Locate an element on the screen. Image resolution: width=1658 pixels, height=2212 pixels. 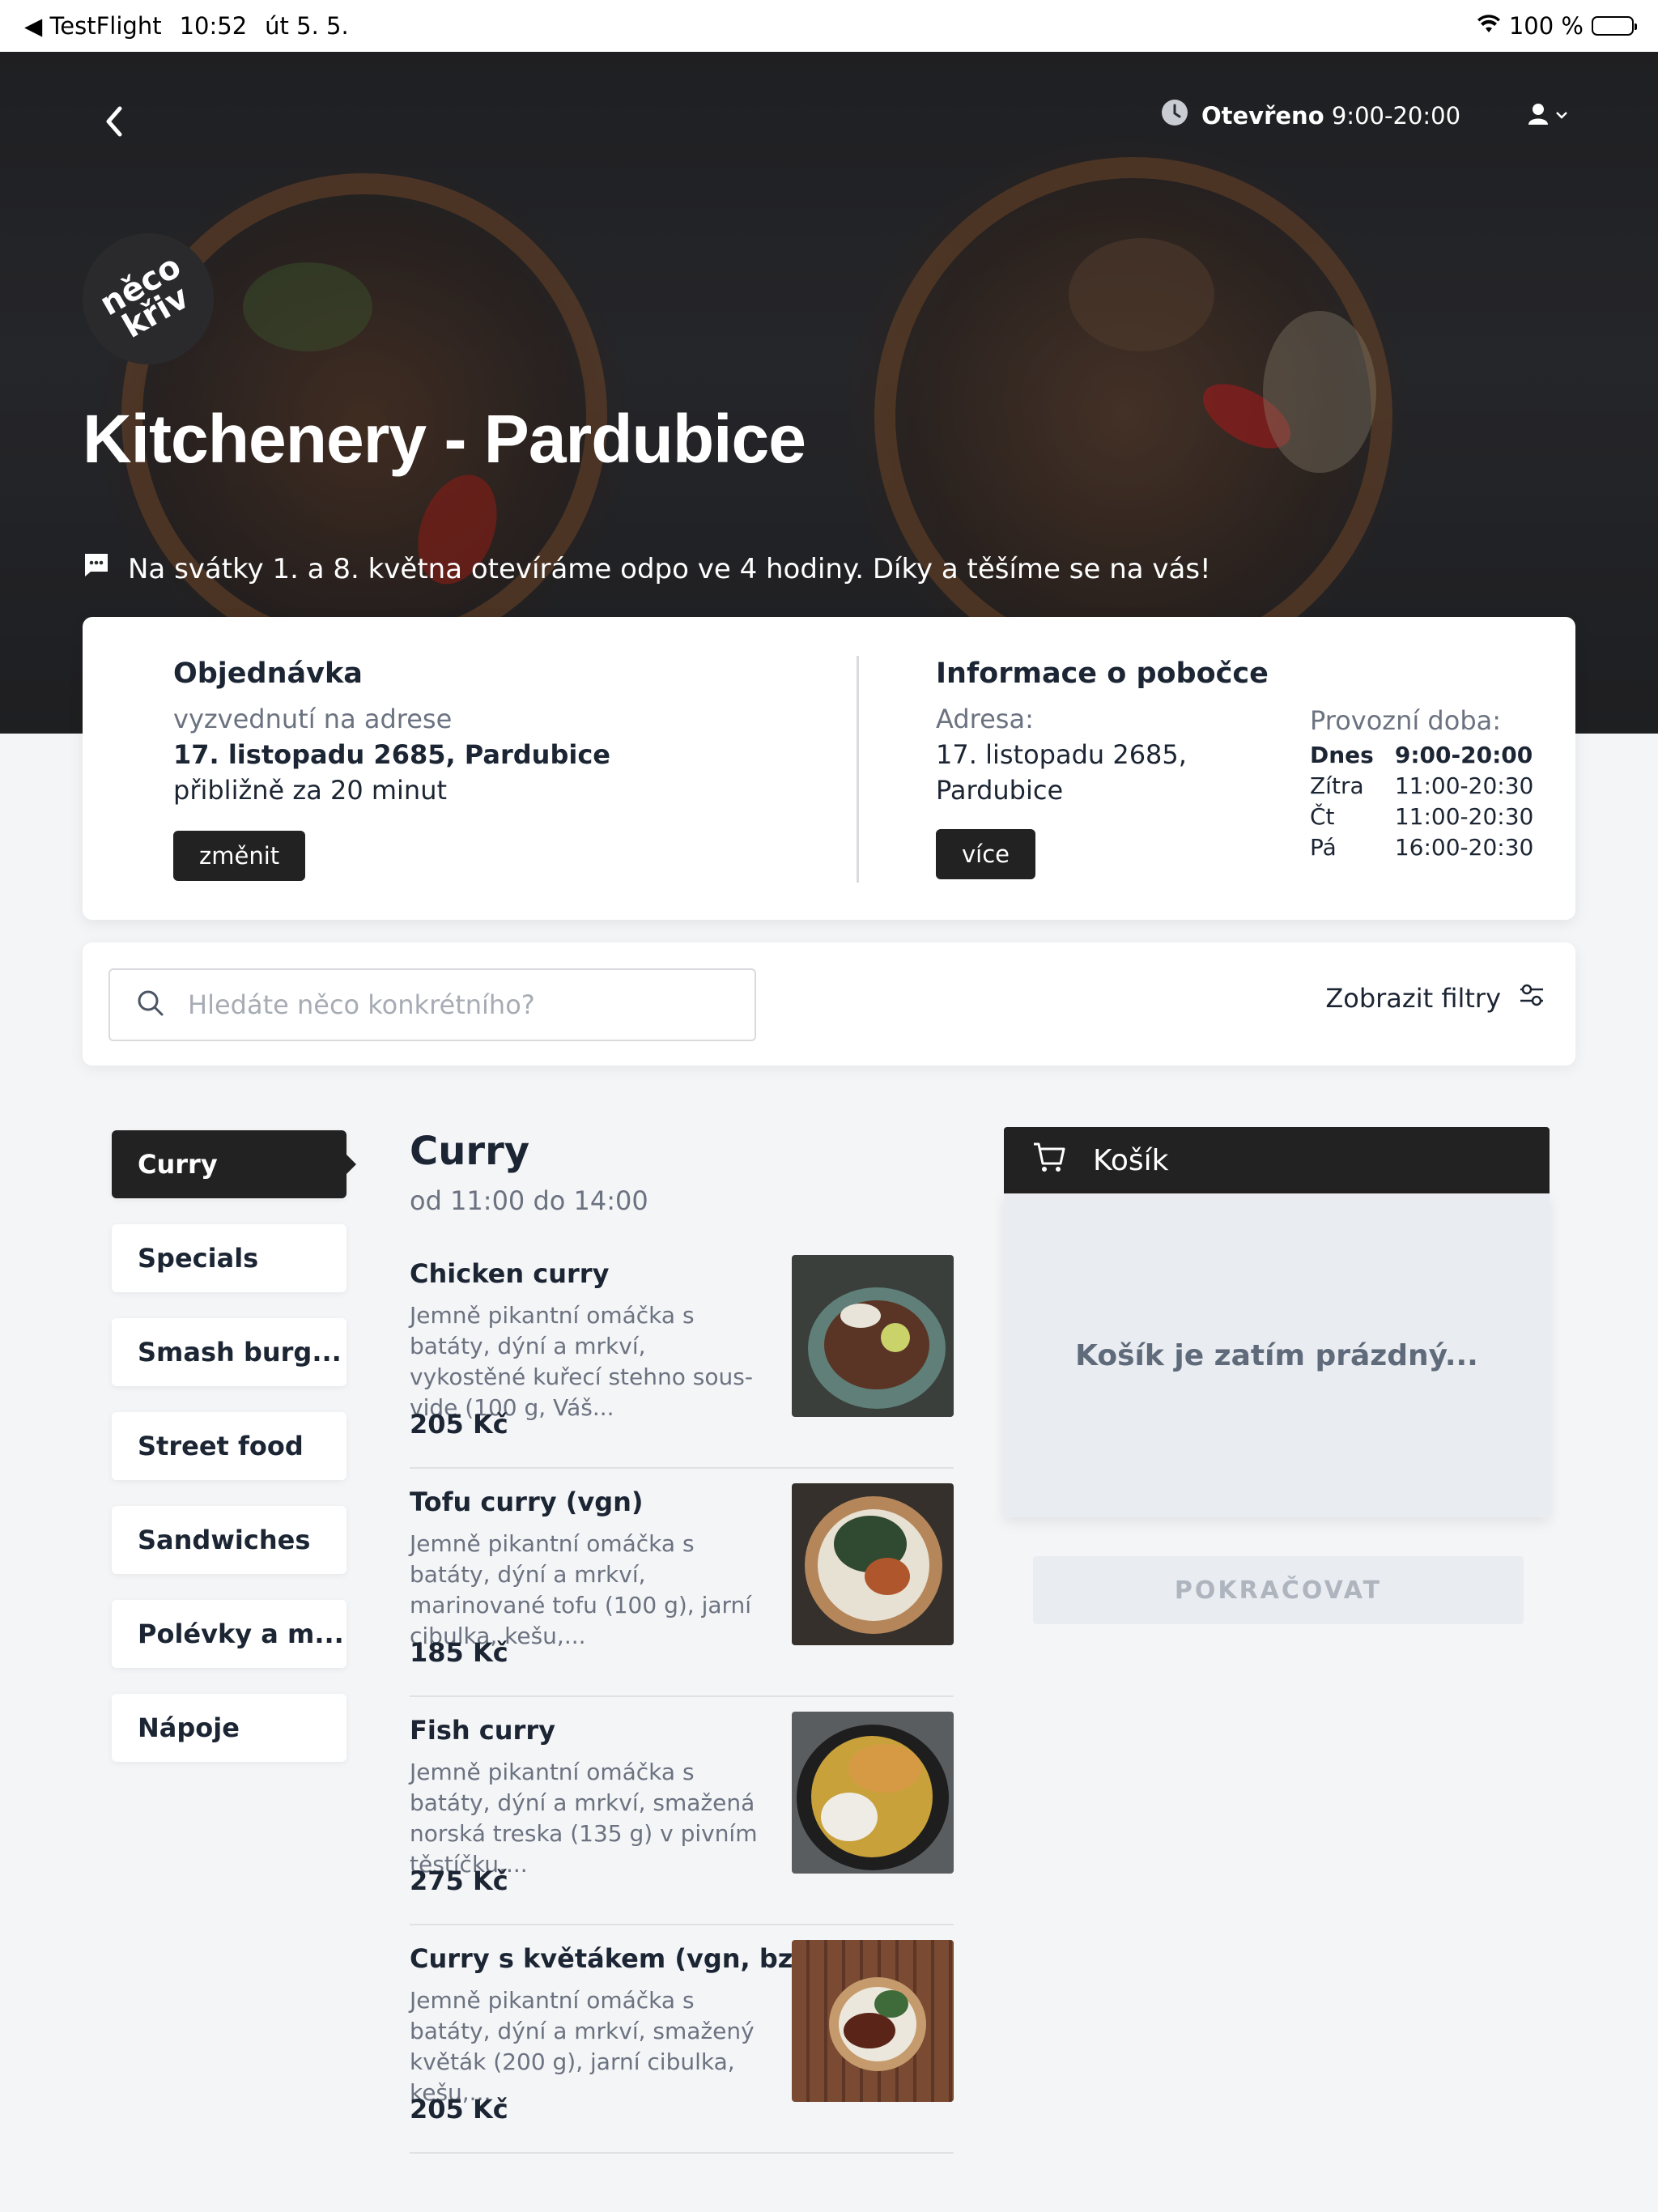
status-bar: ◀ TestFlight 10:52 út 5. 5. 100 % is located at coordinates (829, 26).